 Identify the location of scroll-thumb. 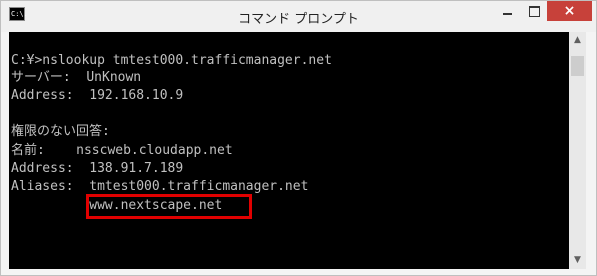
(577, 66).